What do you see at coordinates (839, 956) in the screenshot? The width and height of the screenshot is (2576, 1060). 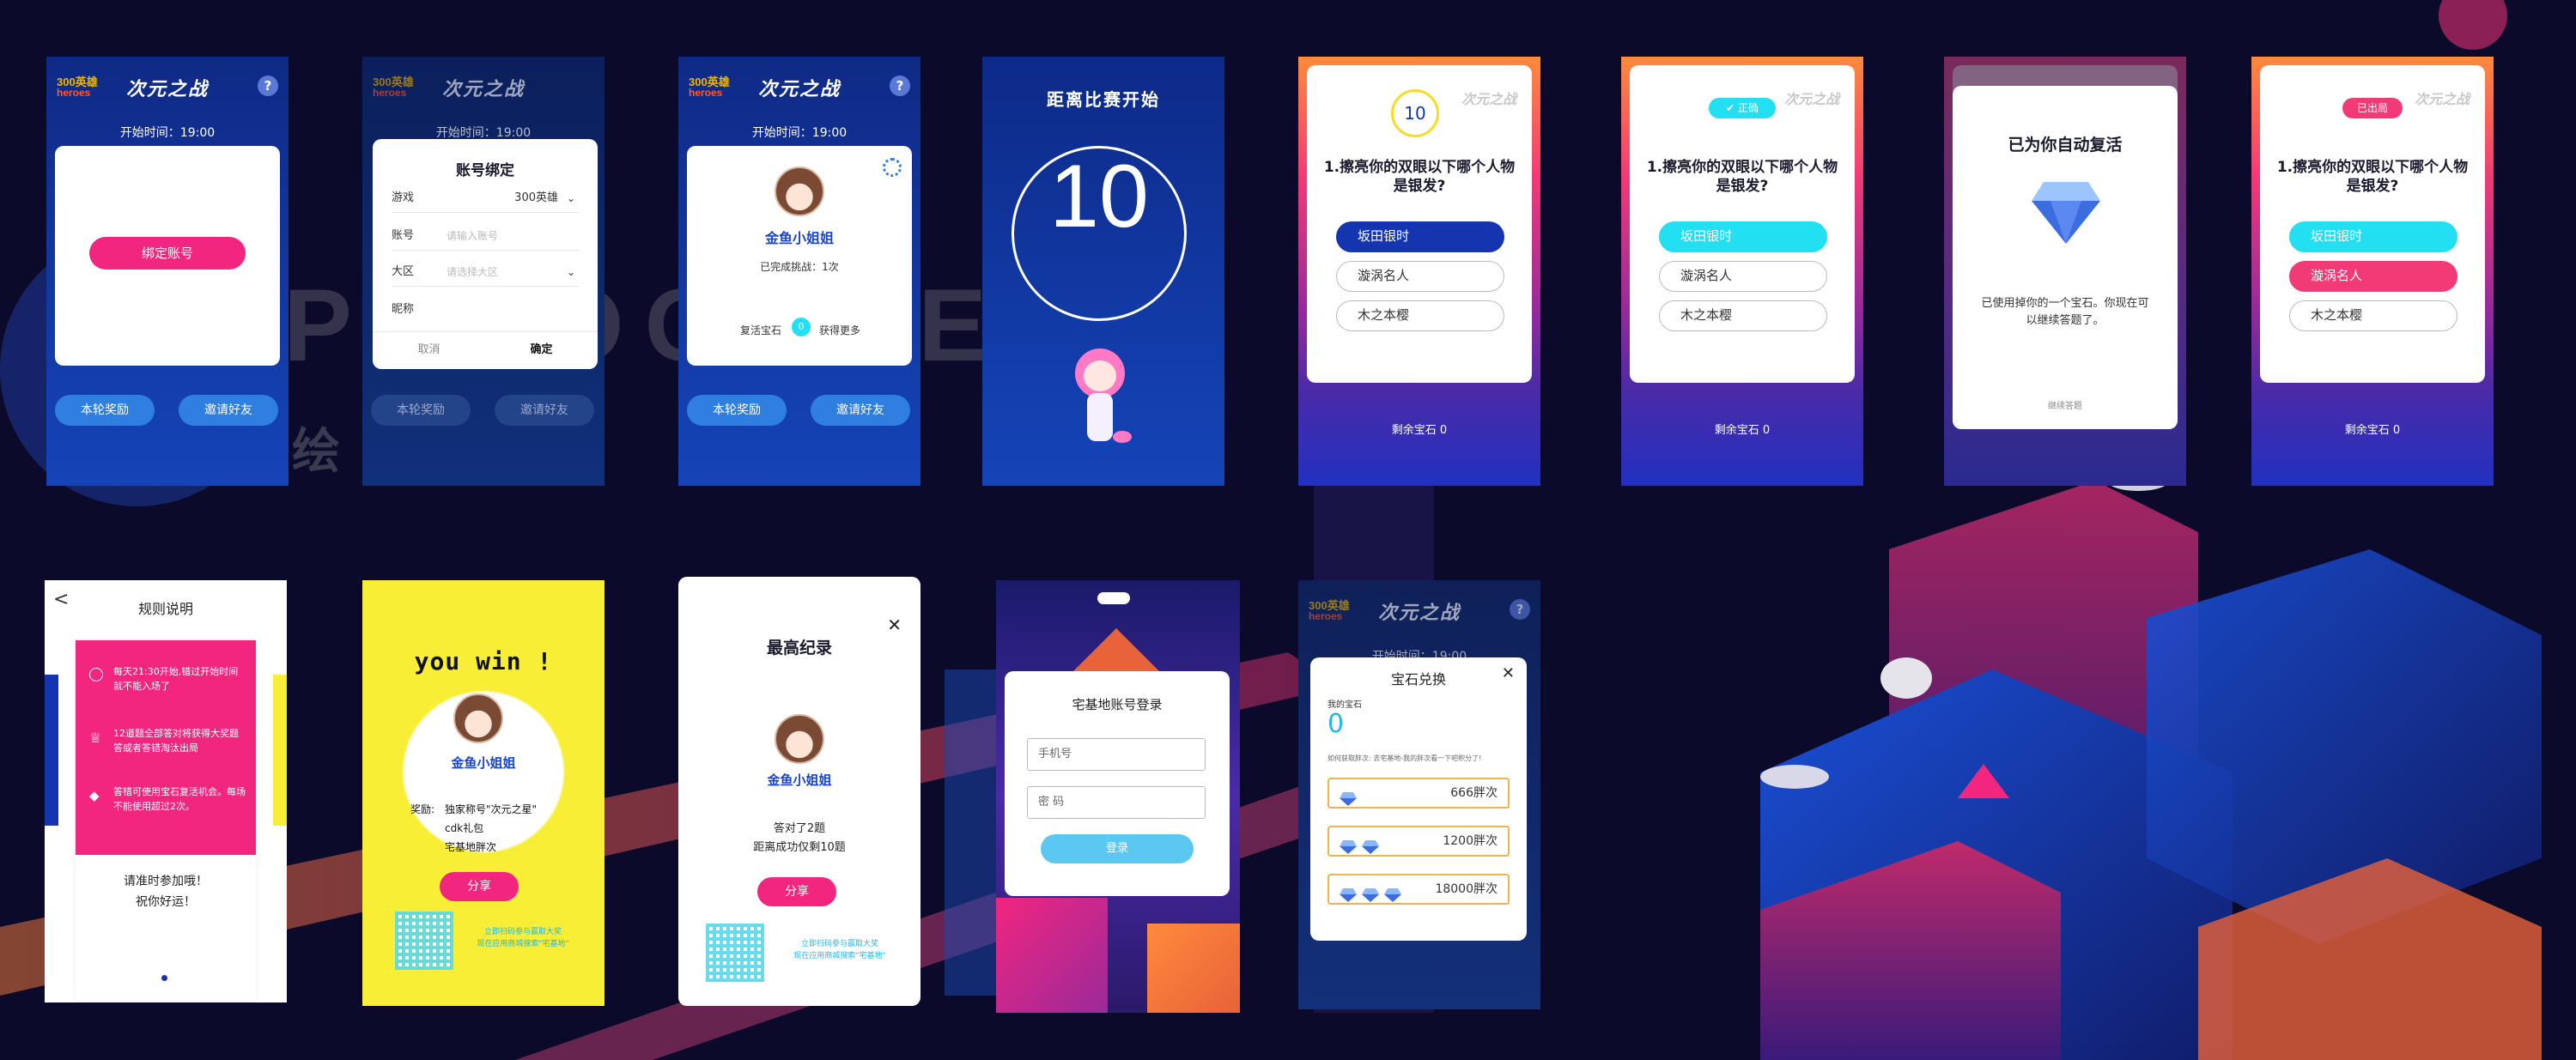 I see `qr-text-2: 现在应用商城搜索"宅基地"` at bounding box center [839, 956].